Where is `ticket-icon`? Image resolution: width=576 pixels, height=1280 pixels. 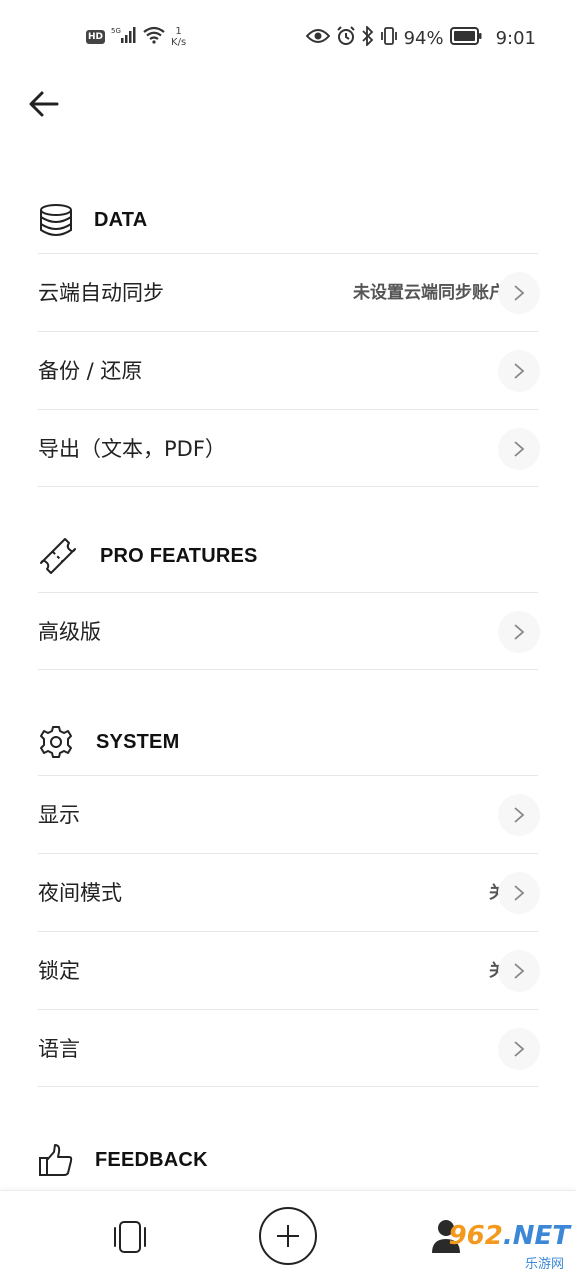 ticket-icon is located at coordinates (58, 556).